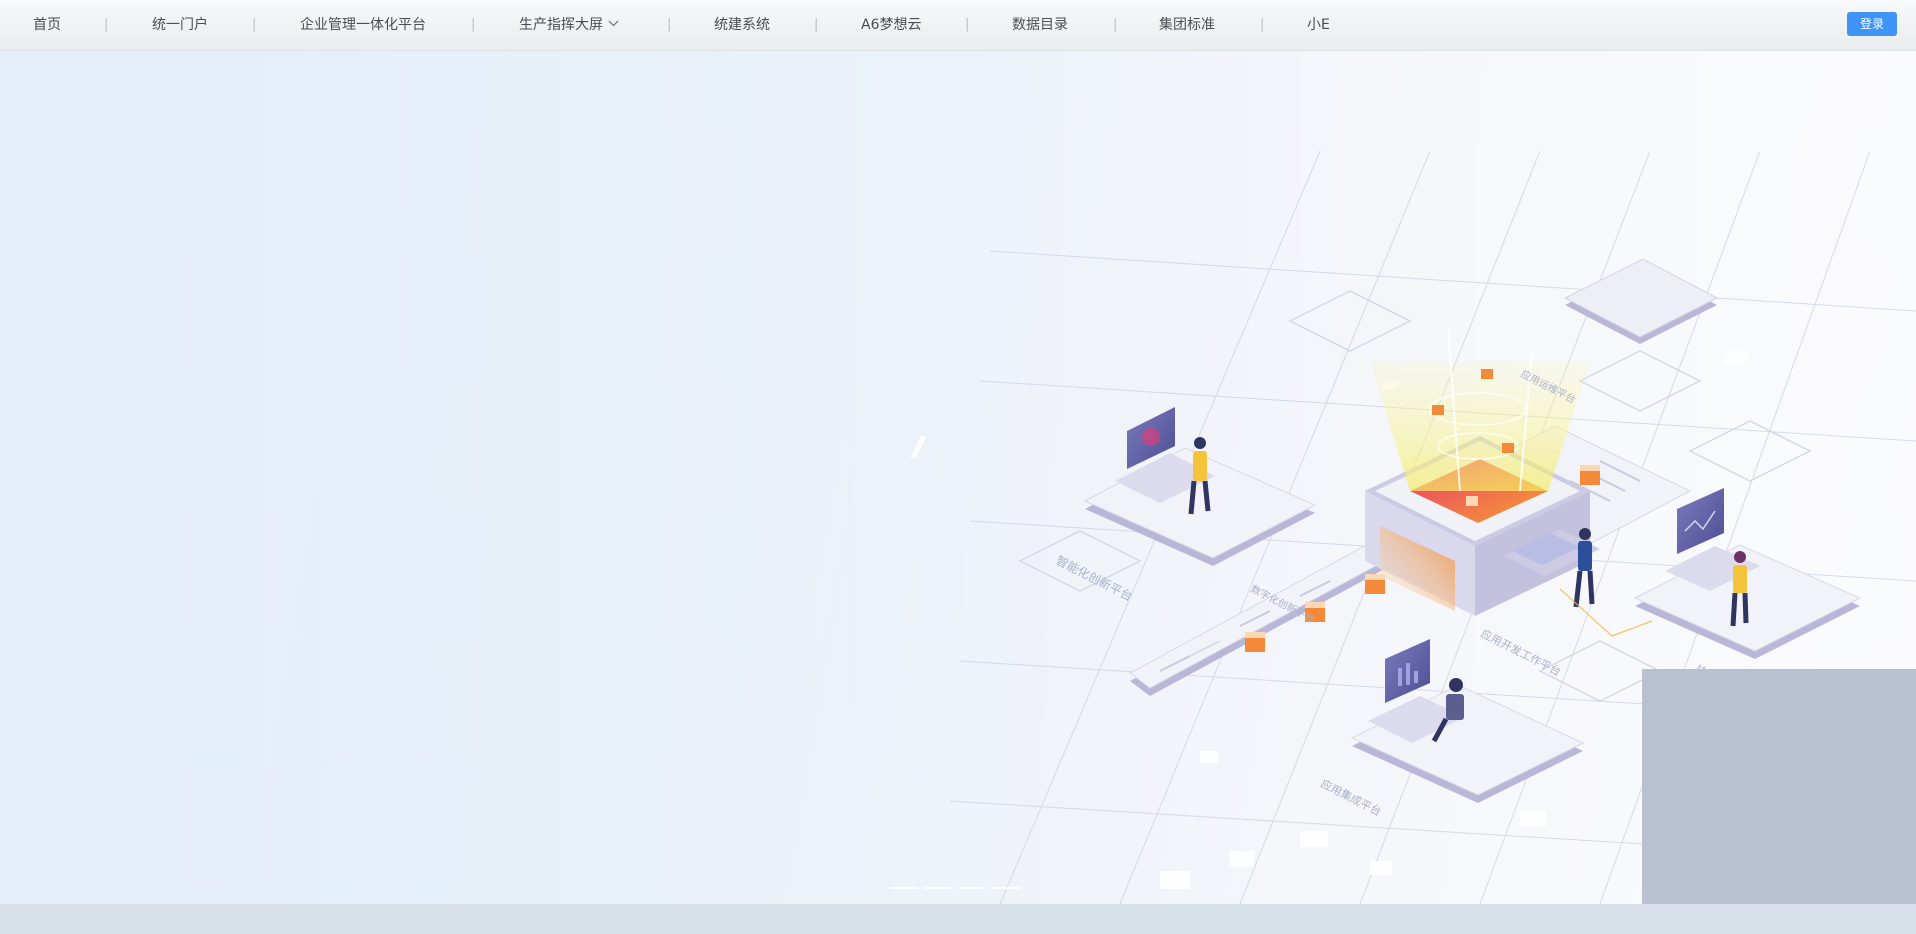  What do you see at coordinates (742, 25) in the screenshot?
I see `nav-item-unified-systems: 统建系统` at bounding box center [742, 25].